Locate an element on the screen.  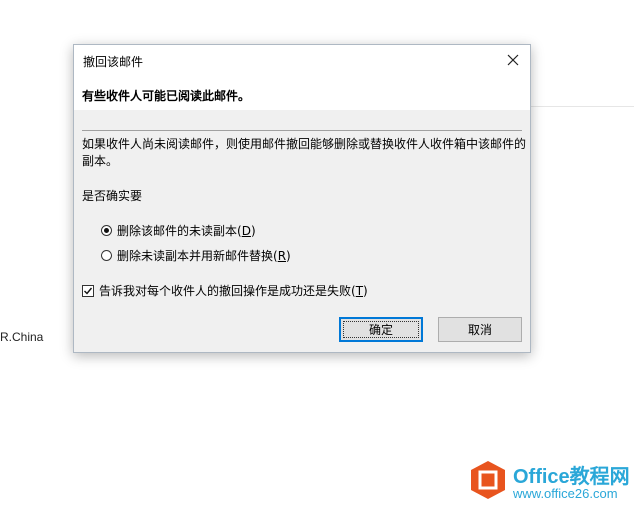
cancel-button-label: 取消 is located at coordinates (479, 330).